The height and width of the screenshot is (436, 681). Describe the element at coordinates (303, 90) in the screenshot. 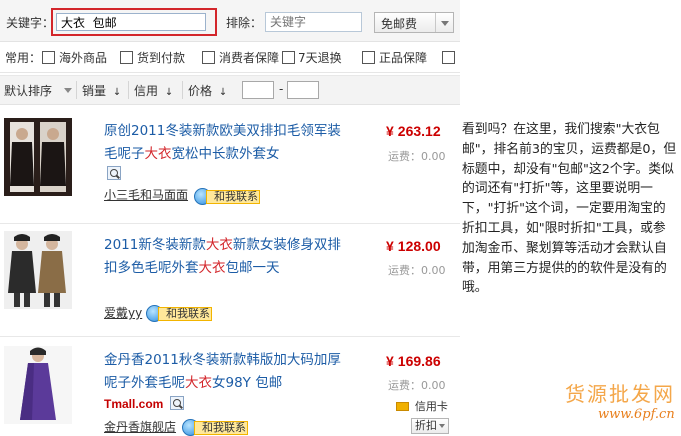

I see `price-max-input` at that location.